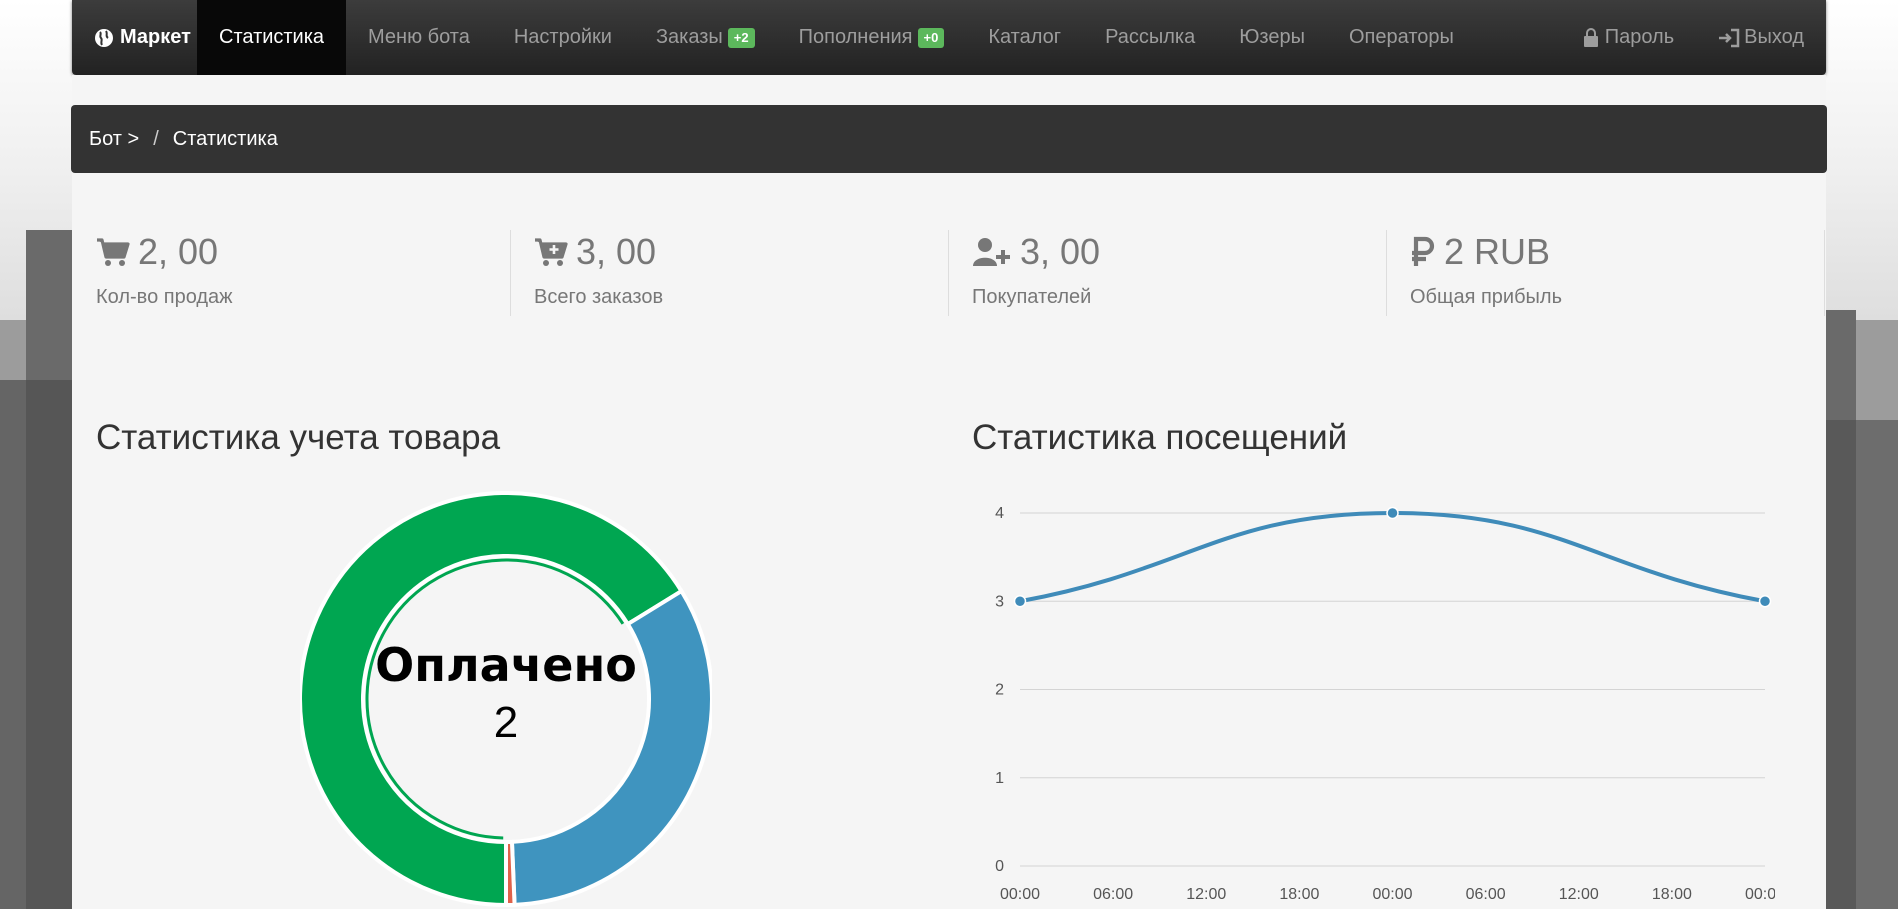 This screenshot has width=1898, height=909. I want to click on nav-item-label: Рассылка, so click(1150, 37).